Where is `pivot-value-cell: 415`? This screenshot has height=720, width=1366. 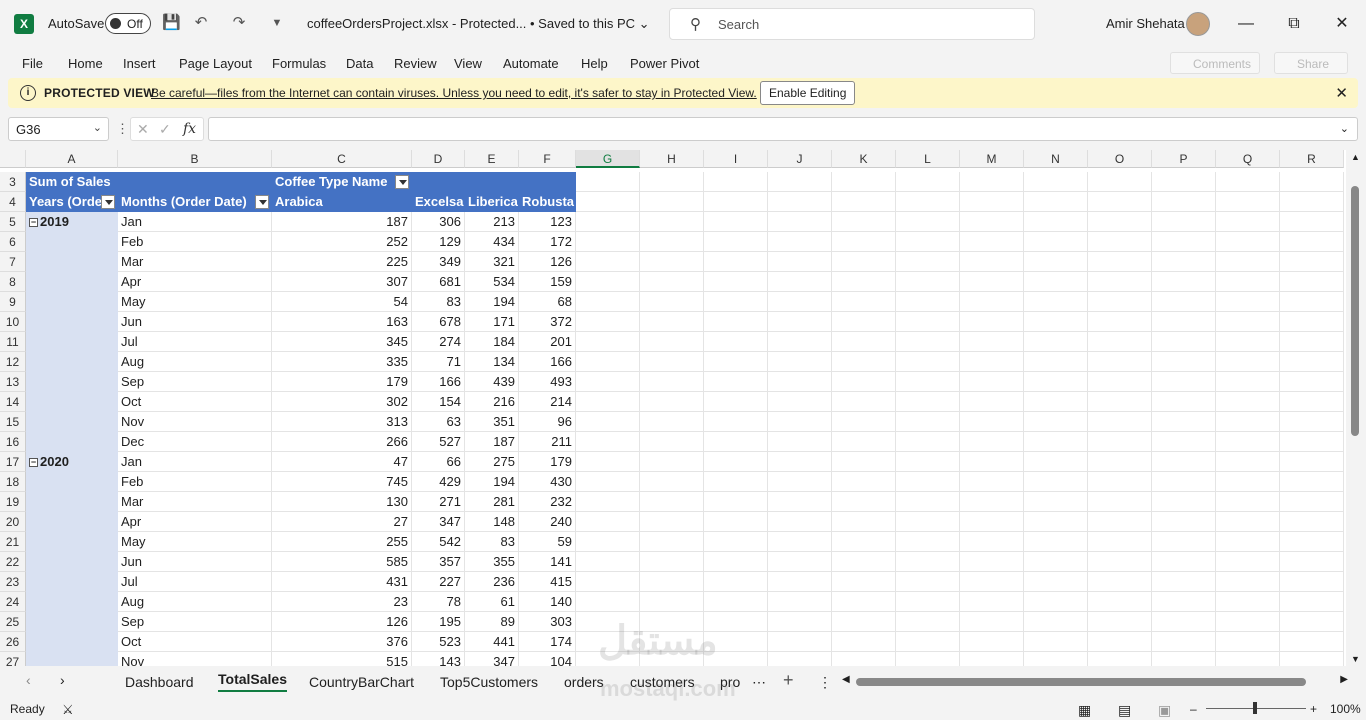 pivot-value-cell: 415 is located at coordinates (547, 582).